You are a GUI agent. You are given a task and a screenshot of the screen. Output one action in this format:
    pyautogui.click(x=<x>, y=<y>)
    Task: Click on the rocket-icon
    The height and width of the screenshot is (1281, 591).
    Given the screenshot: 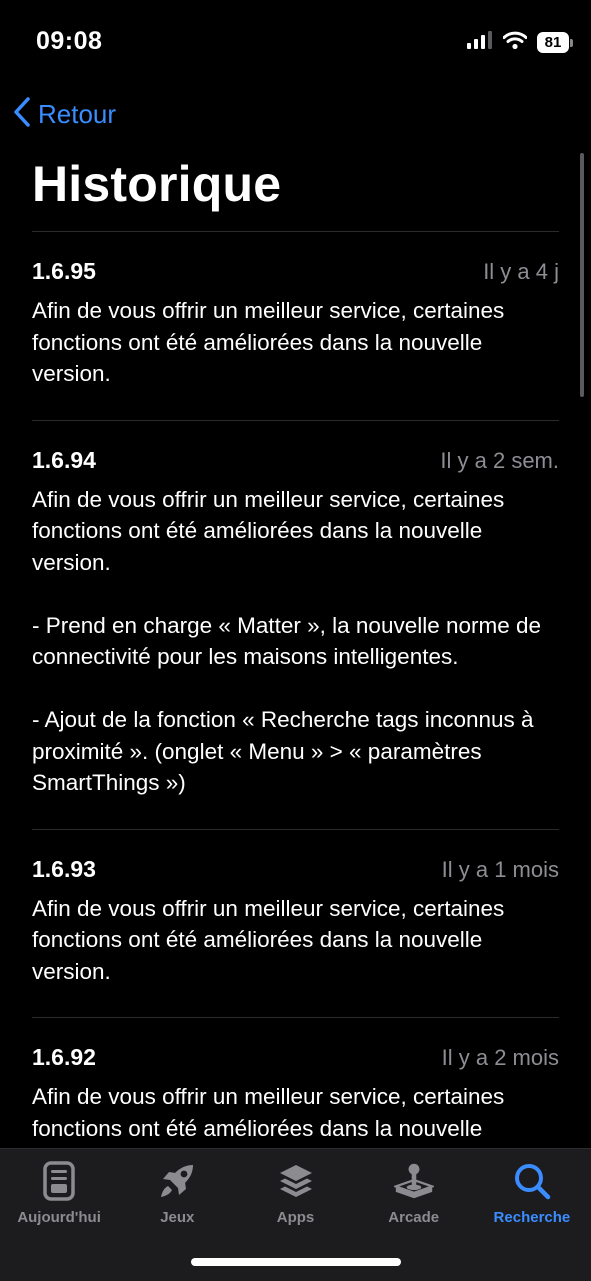 What is the action you would take?
    pyautogui.click(x=177, y=1181)
    